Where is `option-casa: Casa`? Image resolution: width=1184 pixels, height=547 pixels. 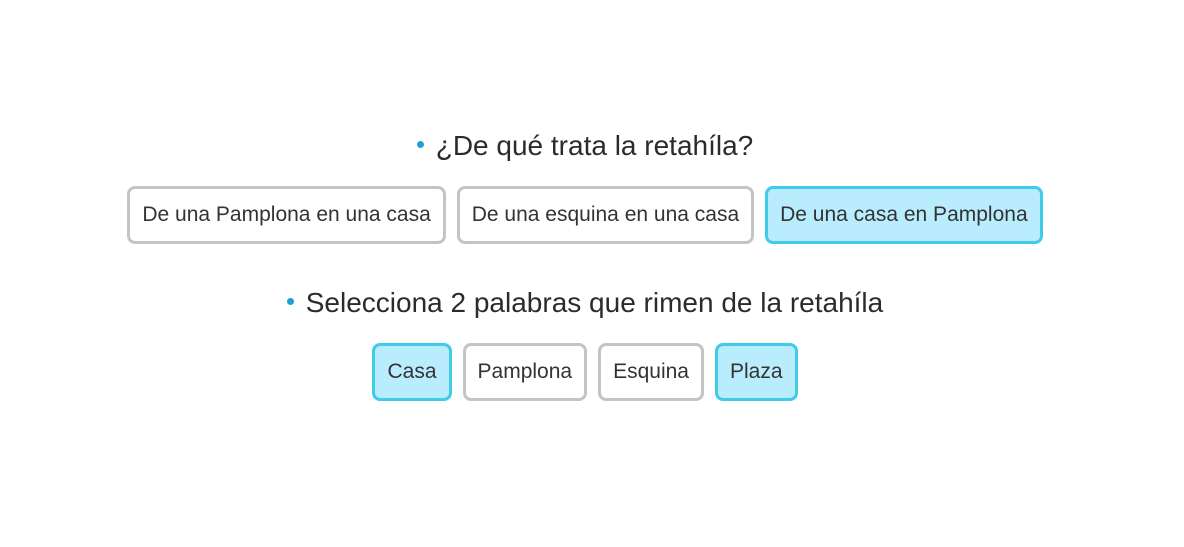
option-casa: Casa is located at coordinates (412, 372).